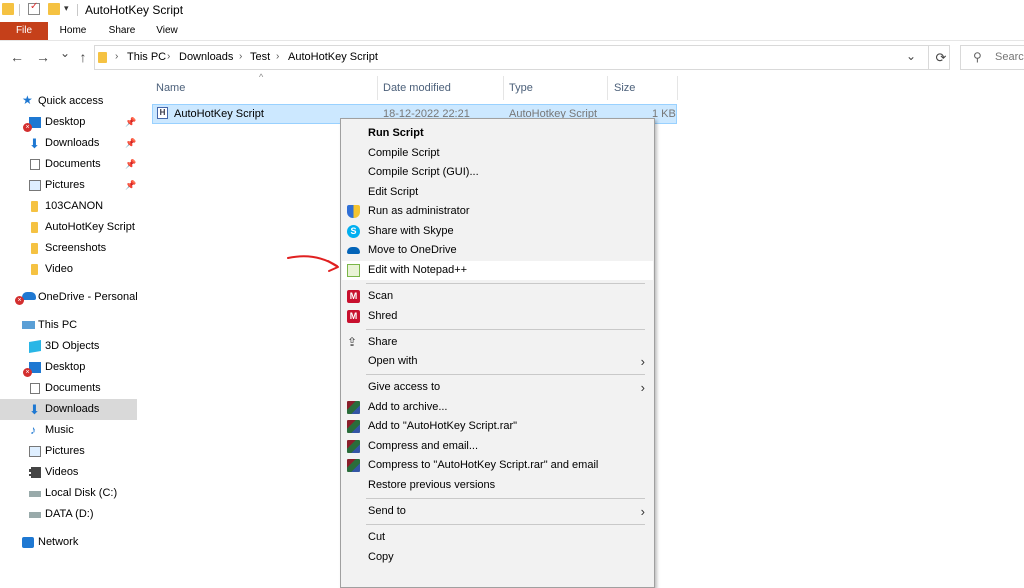 The width and height of the screenshot is (1024, 588). Describe the element at coordinates (34, 143) in the screenshot. I see `download-icon: ⬇` at that location.